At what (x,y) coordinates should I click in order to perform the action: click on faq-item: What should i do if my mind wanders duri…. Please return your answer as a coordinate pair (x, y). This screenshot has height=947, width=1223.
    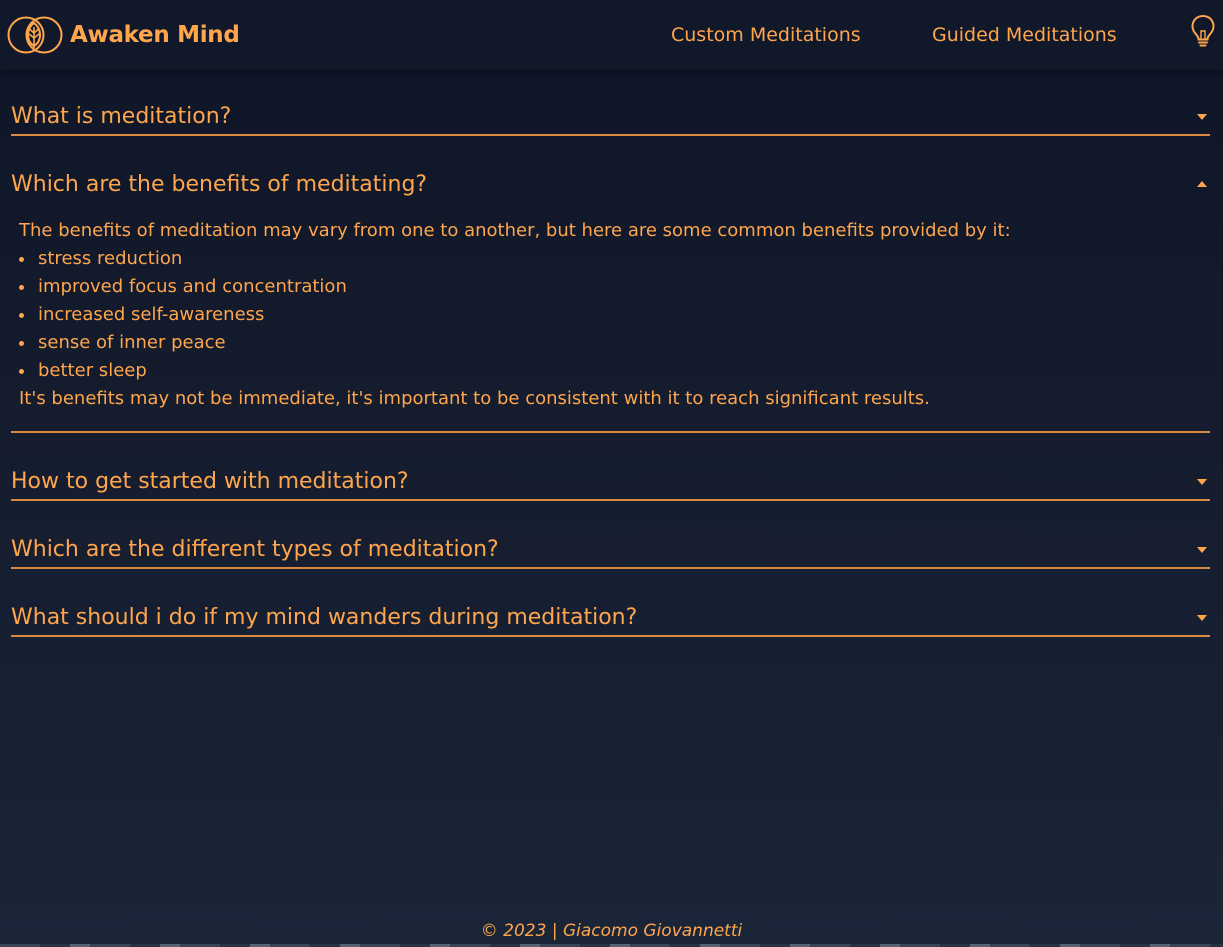
    Looking at the image, I should click on (610, 619).